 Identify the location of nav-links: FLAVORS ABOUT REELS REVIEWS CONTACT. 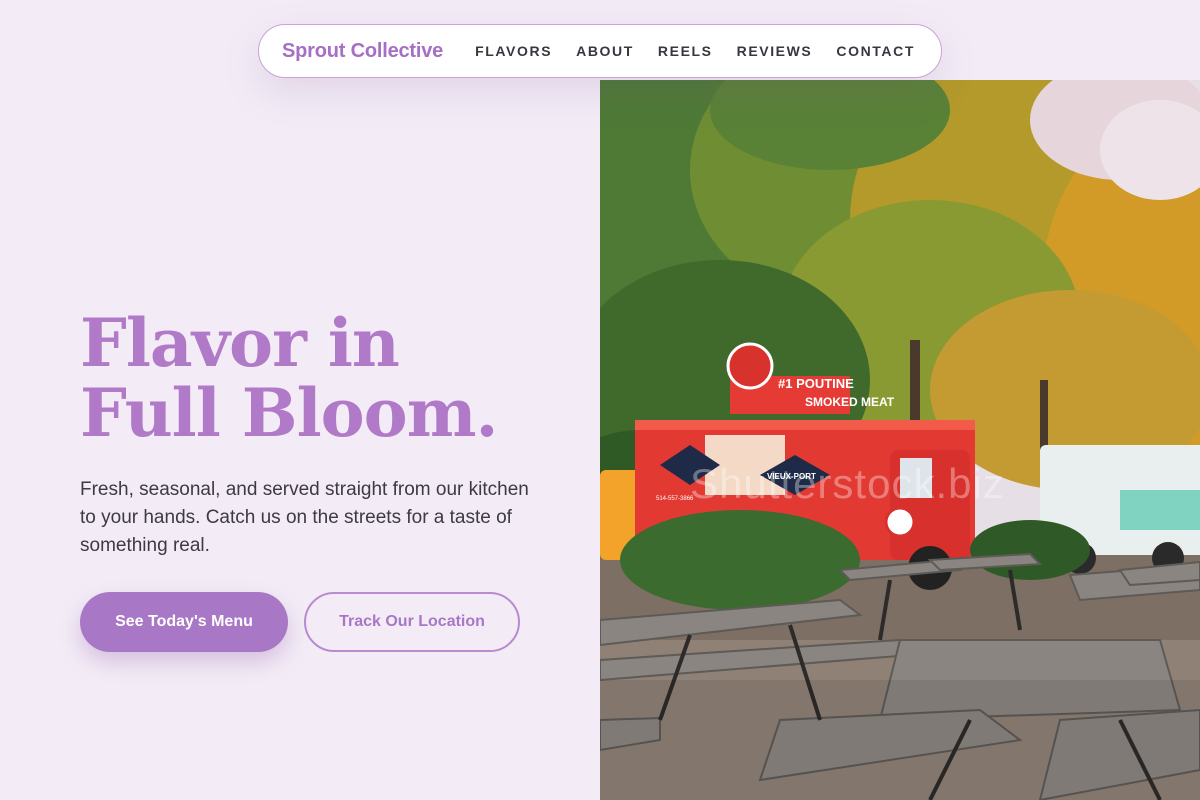
(695, 51).